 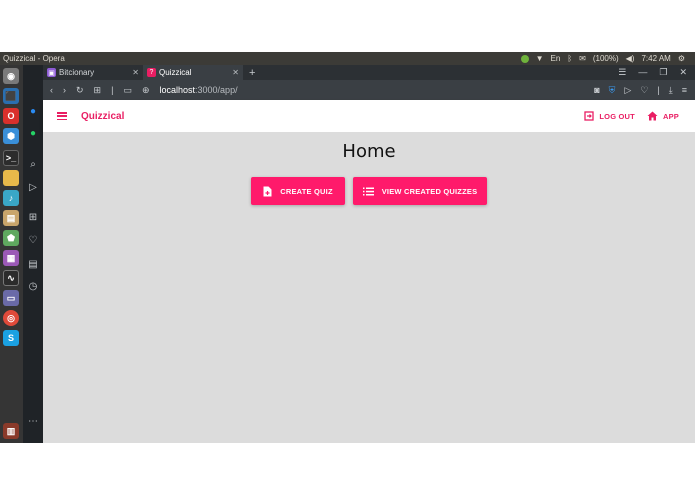 I want to click on bitcionary-favicon-icon: ▣, so click(x=51, y=72).